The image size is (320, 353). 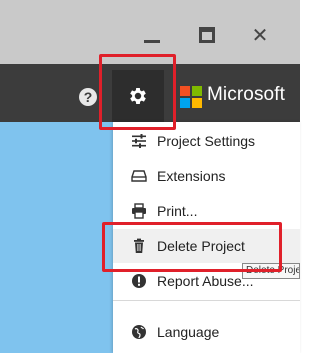 What do you see at coordinates (206, 300) in the screenshot?
I see `menu-divider` at bounding box center [206, 300].